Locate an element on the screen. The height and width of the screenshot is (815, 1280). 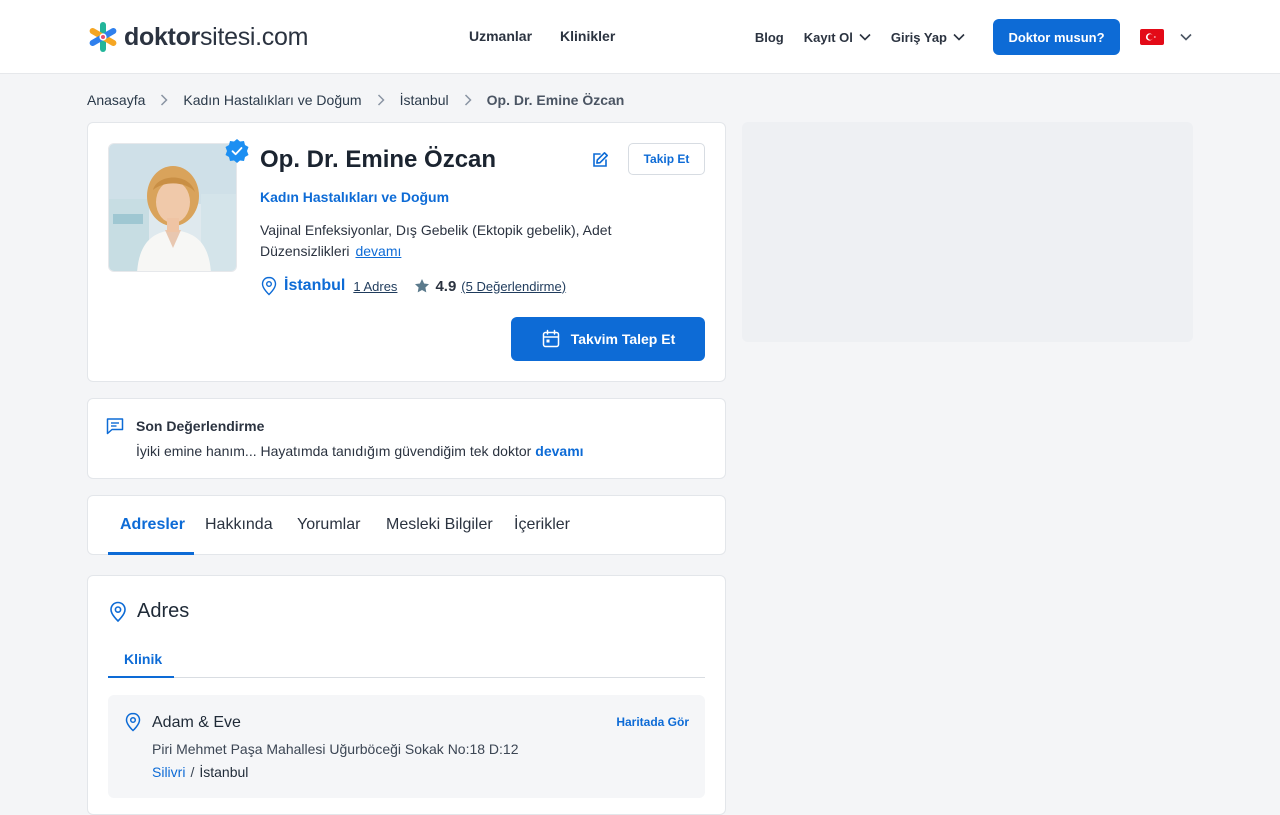
doctor-photo is located at coordinates (172, 207).